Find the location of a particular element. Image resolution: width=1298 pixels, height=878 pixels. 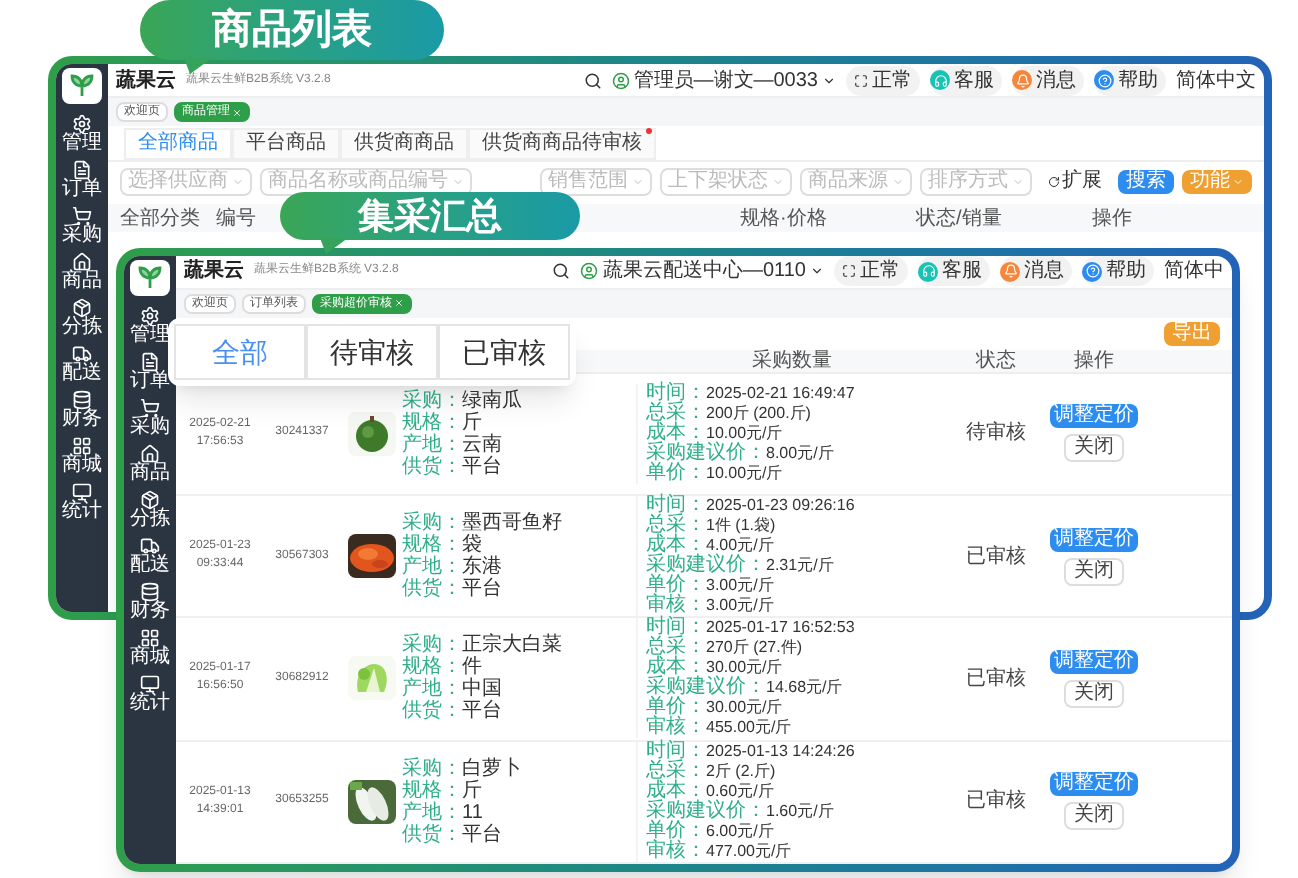

purchase-detail: 审核：477.00元/斤 is located at coordinates (720, 851).